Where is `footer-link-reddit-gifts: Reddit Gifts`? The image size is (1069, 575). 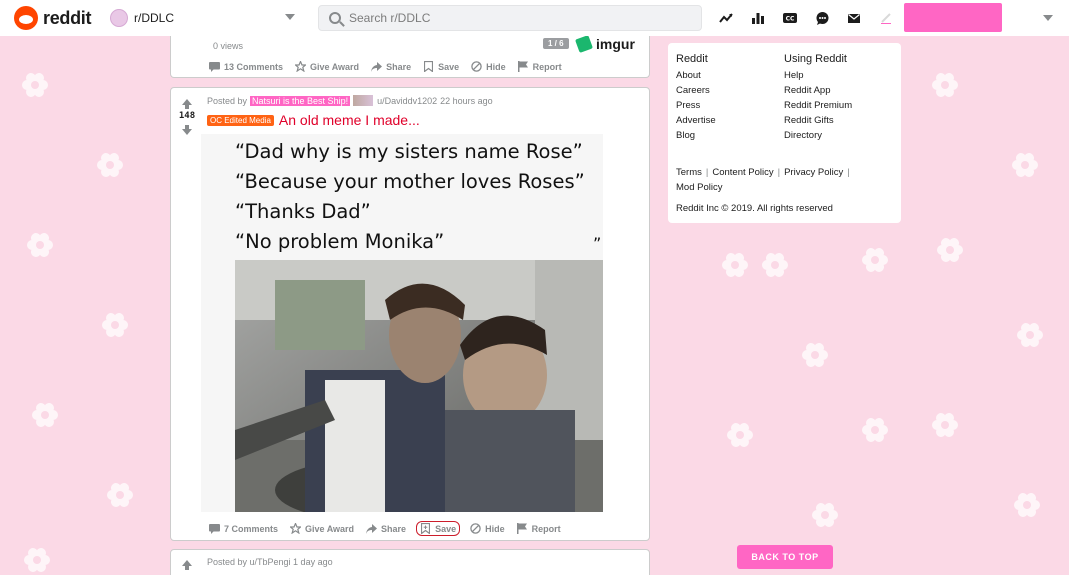 footer-link-reddit-gifts: Reddit Gifts is located at coordinates (818, 121).